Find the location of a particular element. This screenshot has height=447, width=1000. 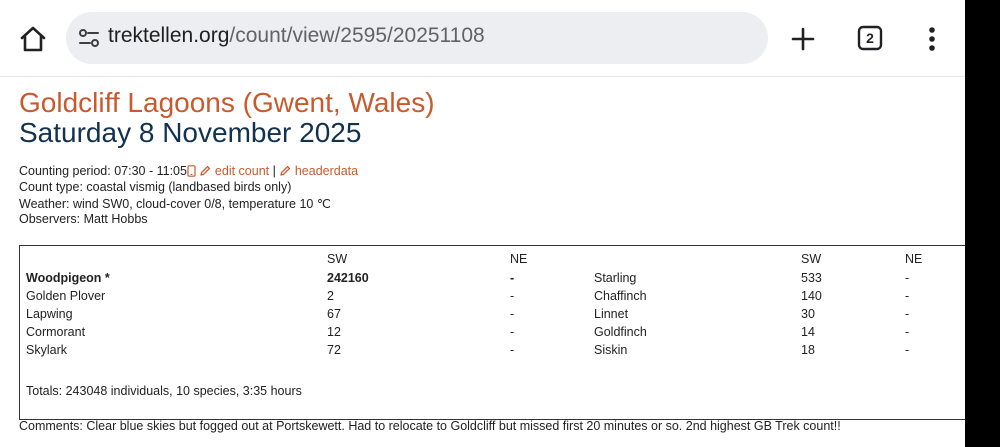

headerdata-link: headerdata is located at coordinates (326, 171).